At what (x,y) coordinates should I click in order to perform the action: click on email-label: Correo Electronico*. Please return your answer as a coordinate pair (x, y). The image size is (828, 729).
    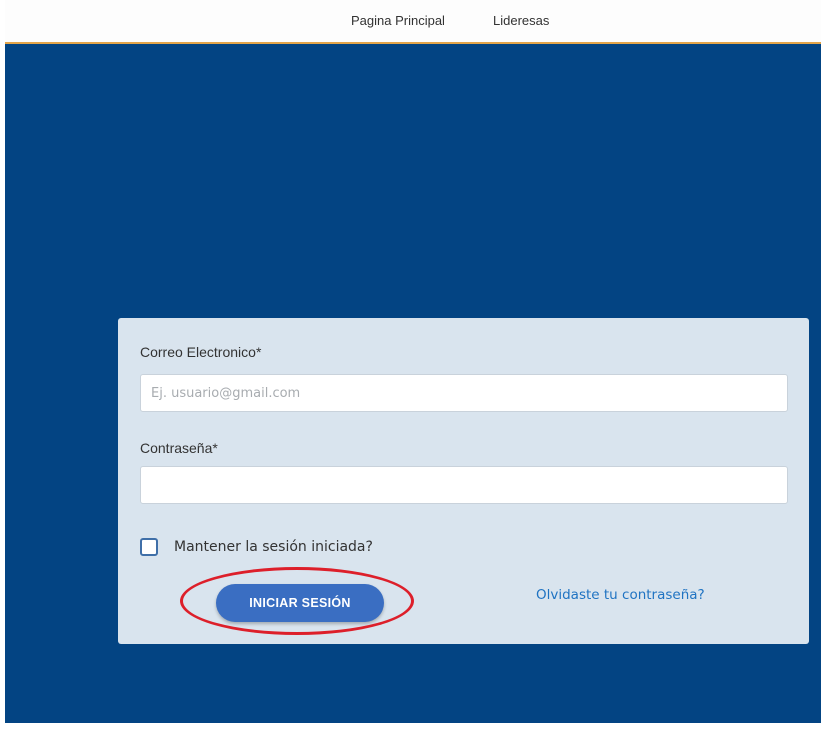
    Looking at the image, I should click on (201, 352).